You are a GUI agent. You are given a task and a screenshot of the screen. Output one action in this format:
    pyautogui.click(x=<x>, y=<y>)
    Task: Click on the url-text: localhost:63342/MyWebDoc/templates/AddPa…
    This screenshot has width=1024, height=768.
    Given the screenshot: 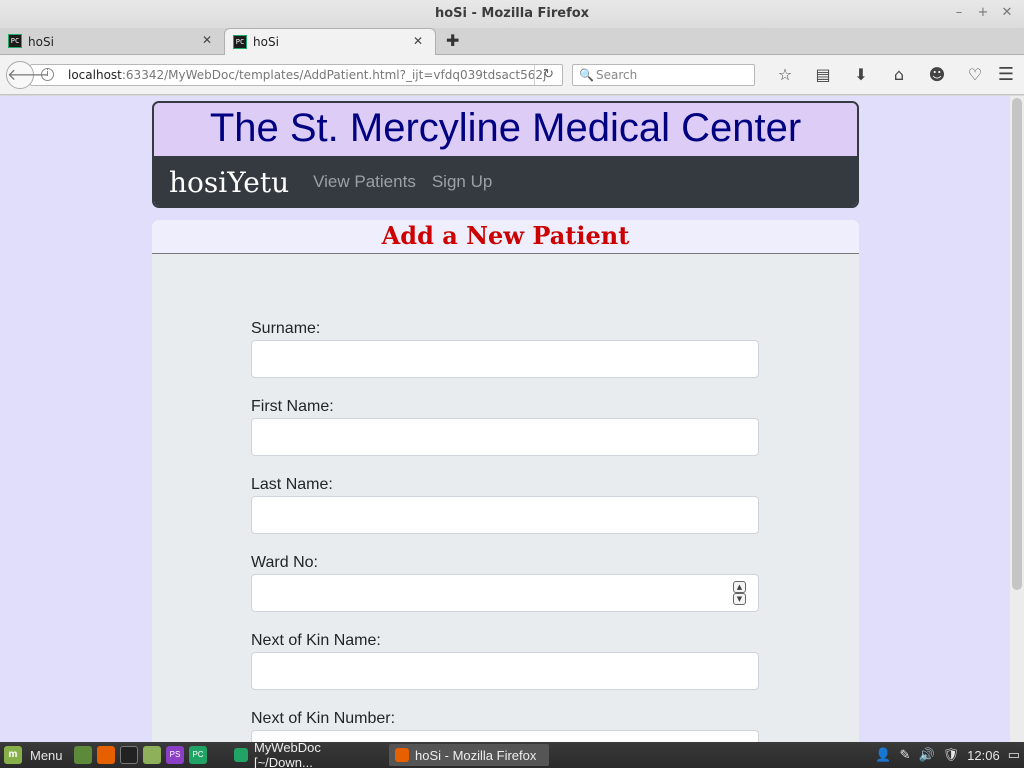 What is the action you would take?
    pyautogui.click(x=307, y=75)
    